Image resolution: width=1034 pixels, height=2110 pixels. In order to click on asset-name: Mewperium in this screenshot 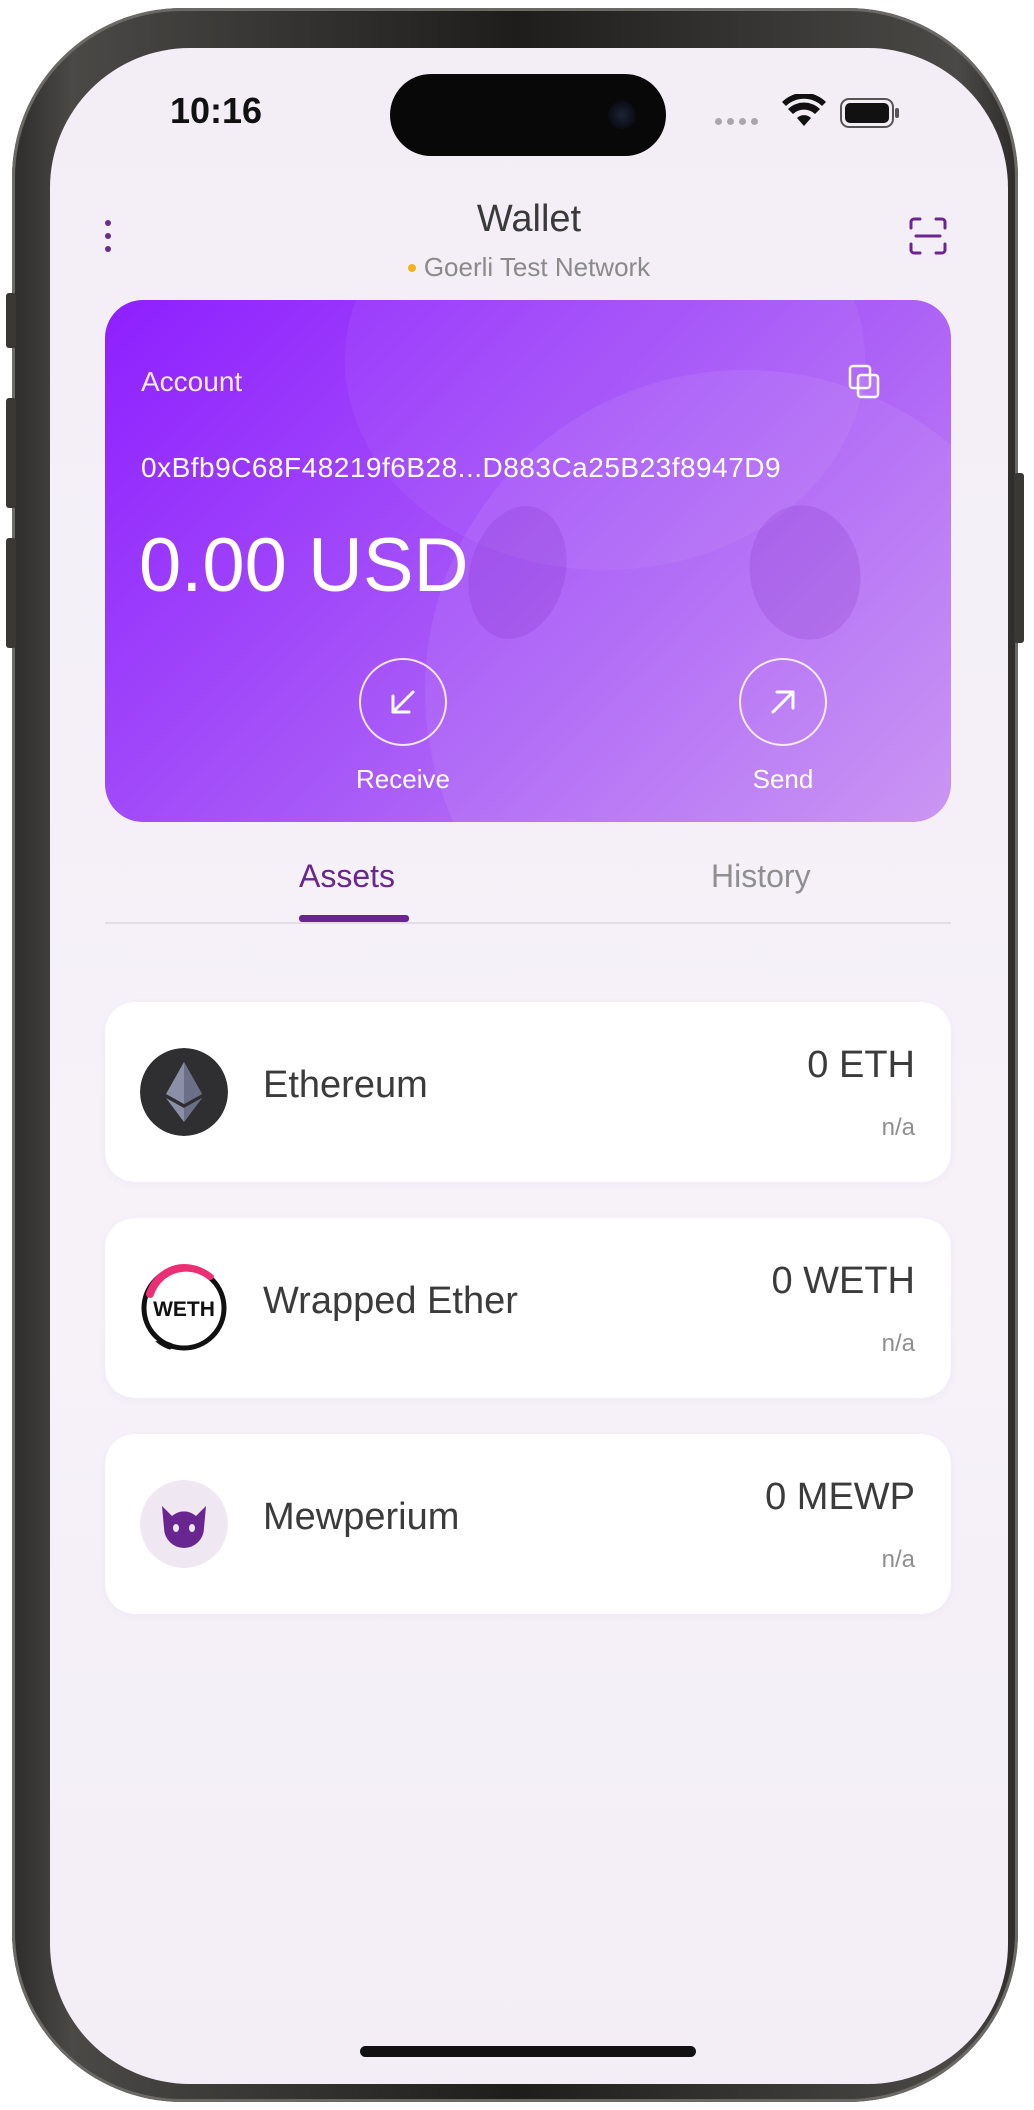, I will do `click(361, 1517)`.